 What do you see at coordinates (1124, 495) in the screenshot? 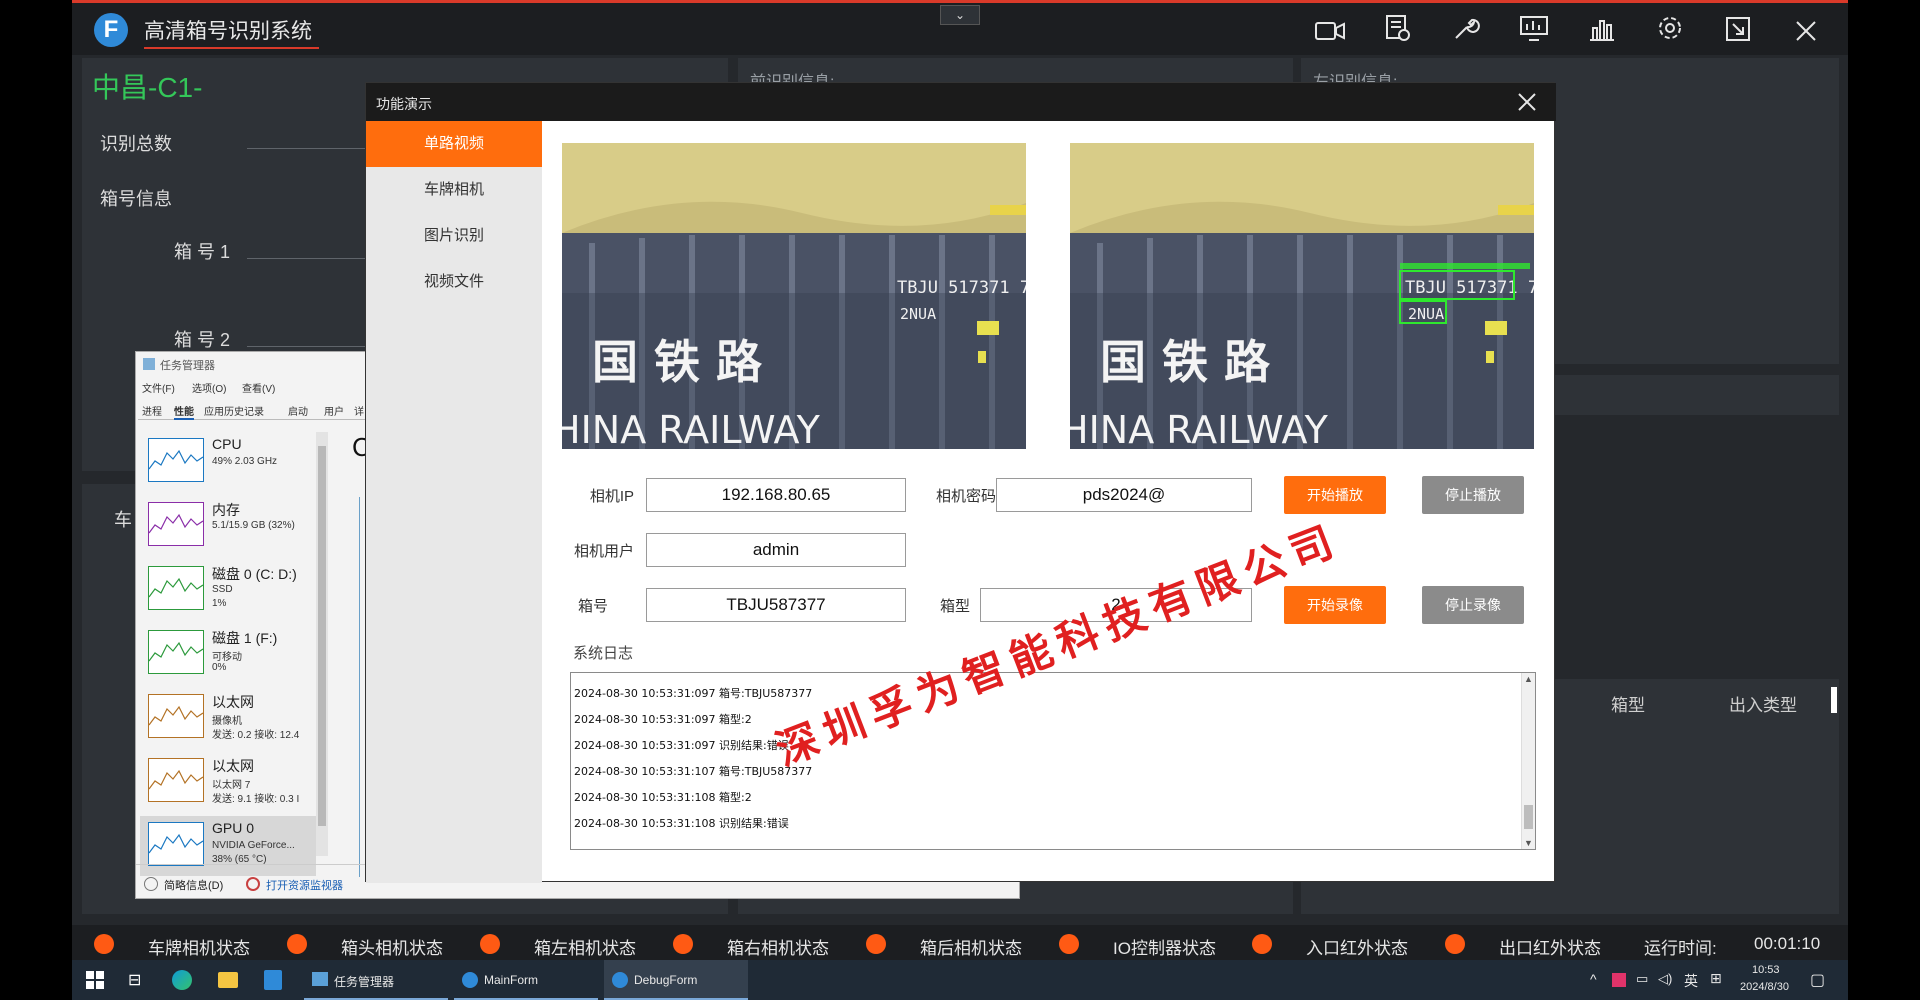
I see `camera-pwd-field: pds2024@` at bounding box center [1124, 495].